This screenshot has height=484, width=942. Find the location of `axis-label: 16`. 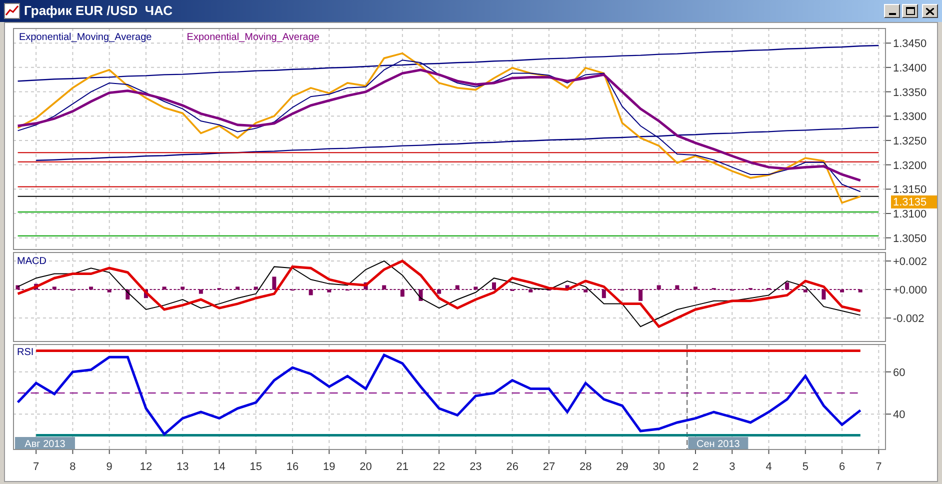

axis-label: 16 is located at coordinates (292, 467).